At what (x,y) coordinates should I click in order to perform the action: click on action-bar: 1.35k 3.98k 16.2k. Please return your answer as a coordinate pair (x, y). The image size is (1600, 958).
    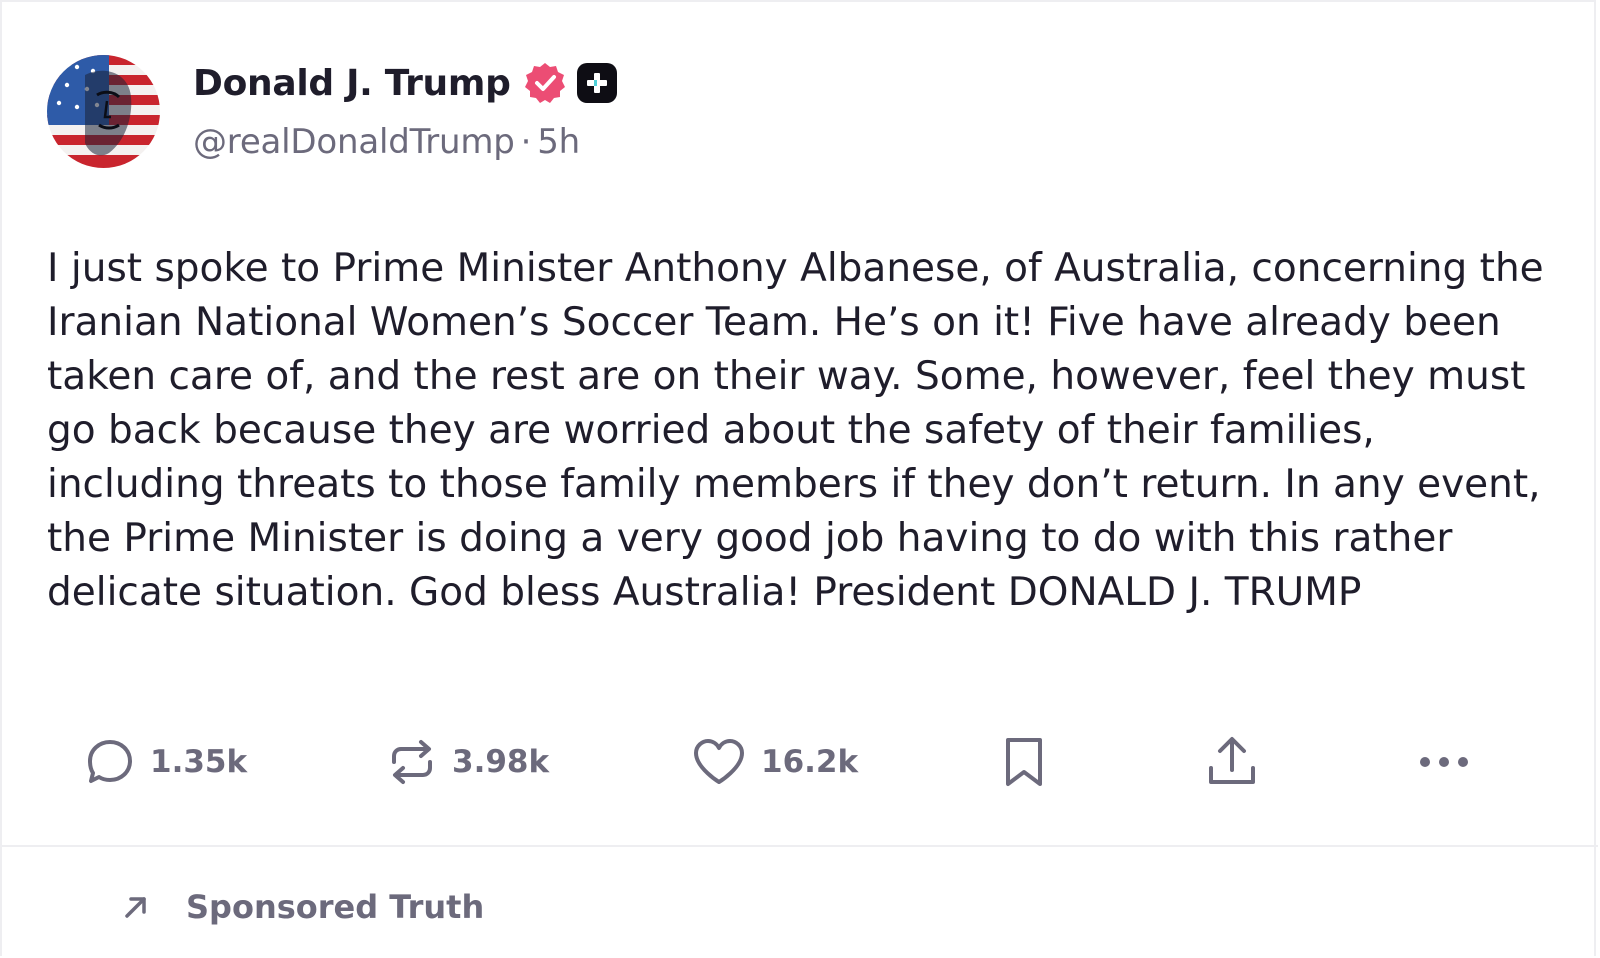
    Looking at the image, I should click on (800, 762).